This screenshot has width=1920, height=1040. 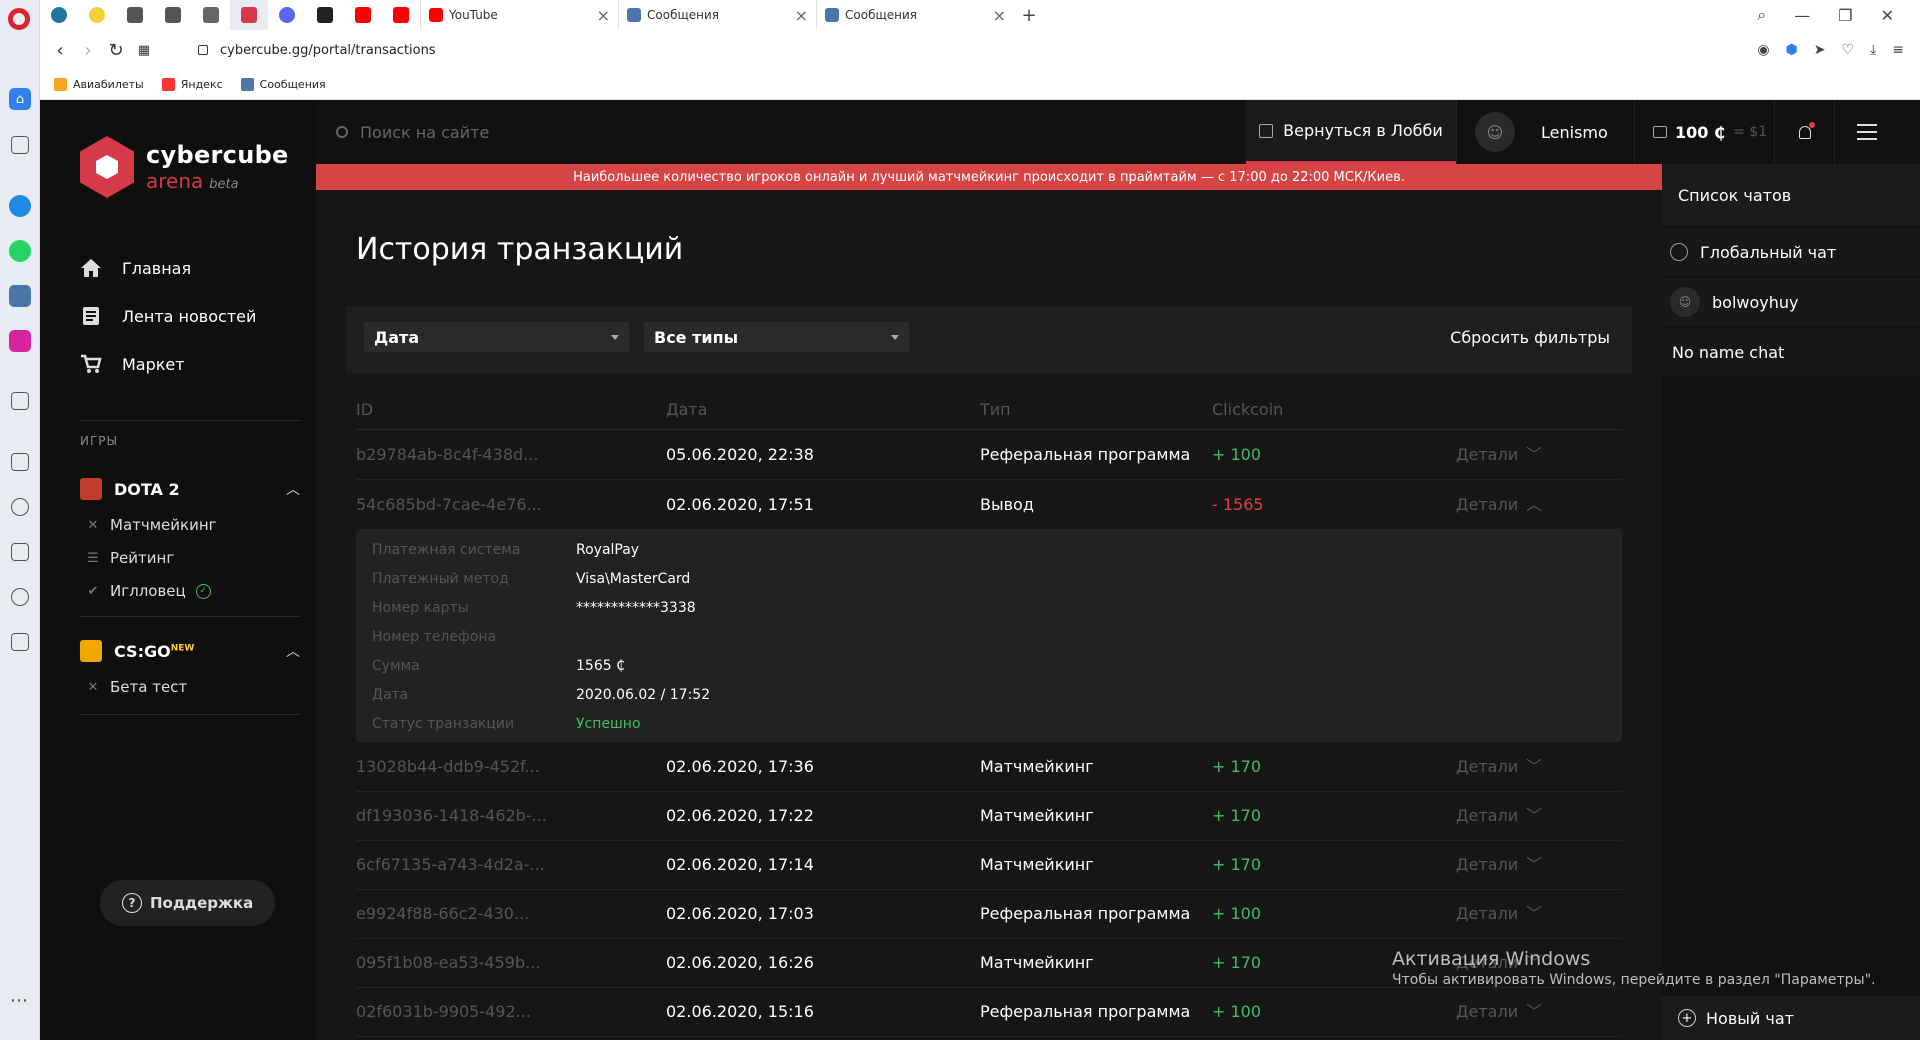 I want to click on camera-icon: ◉, so click(x=1763, y=50).